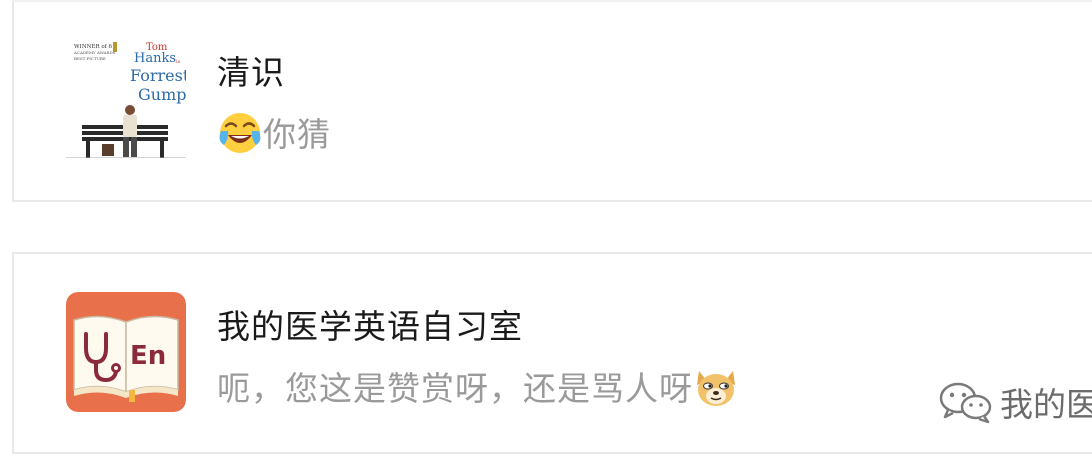  Describe the element at coordinates (148, 356) in the screenshot. I see `book-label: En` at that location.